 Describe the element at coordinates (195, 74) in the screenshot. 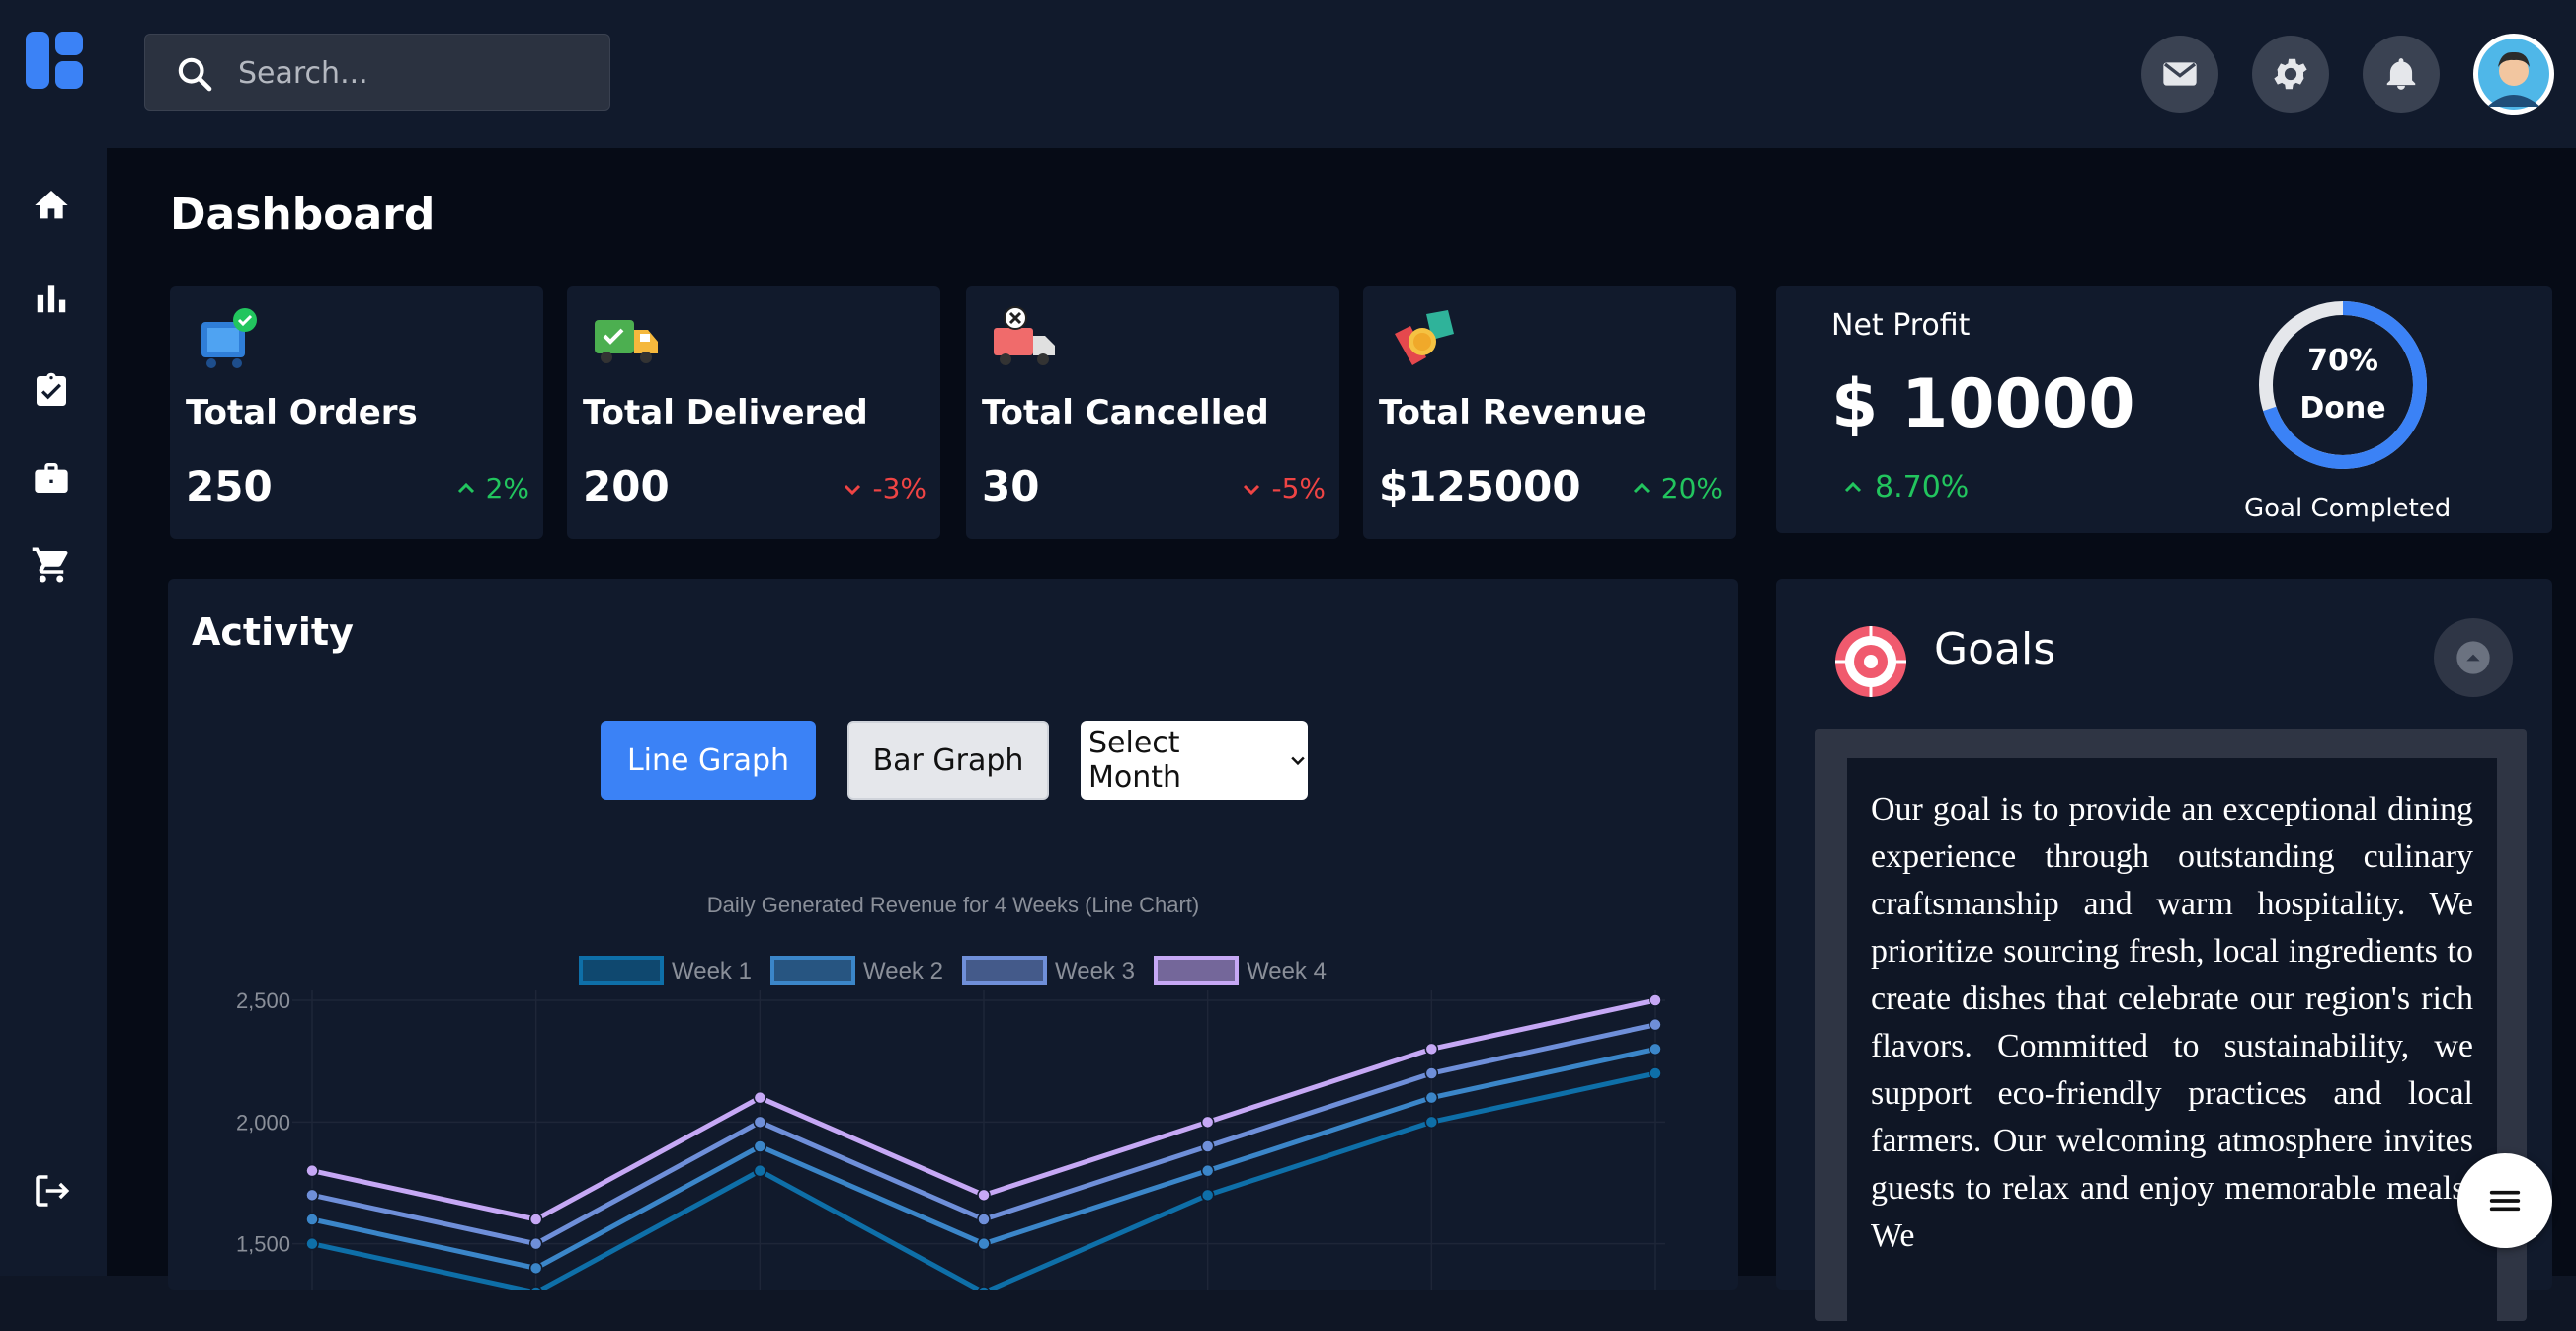

I see `search-icon` at that location.